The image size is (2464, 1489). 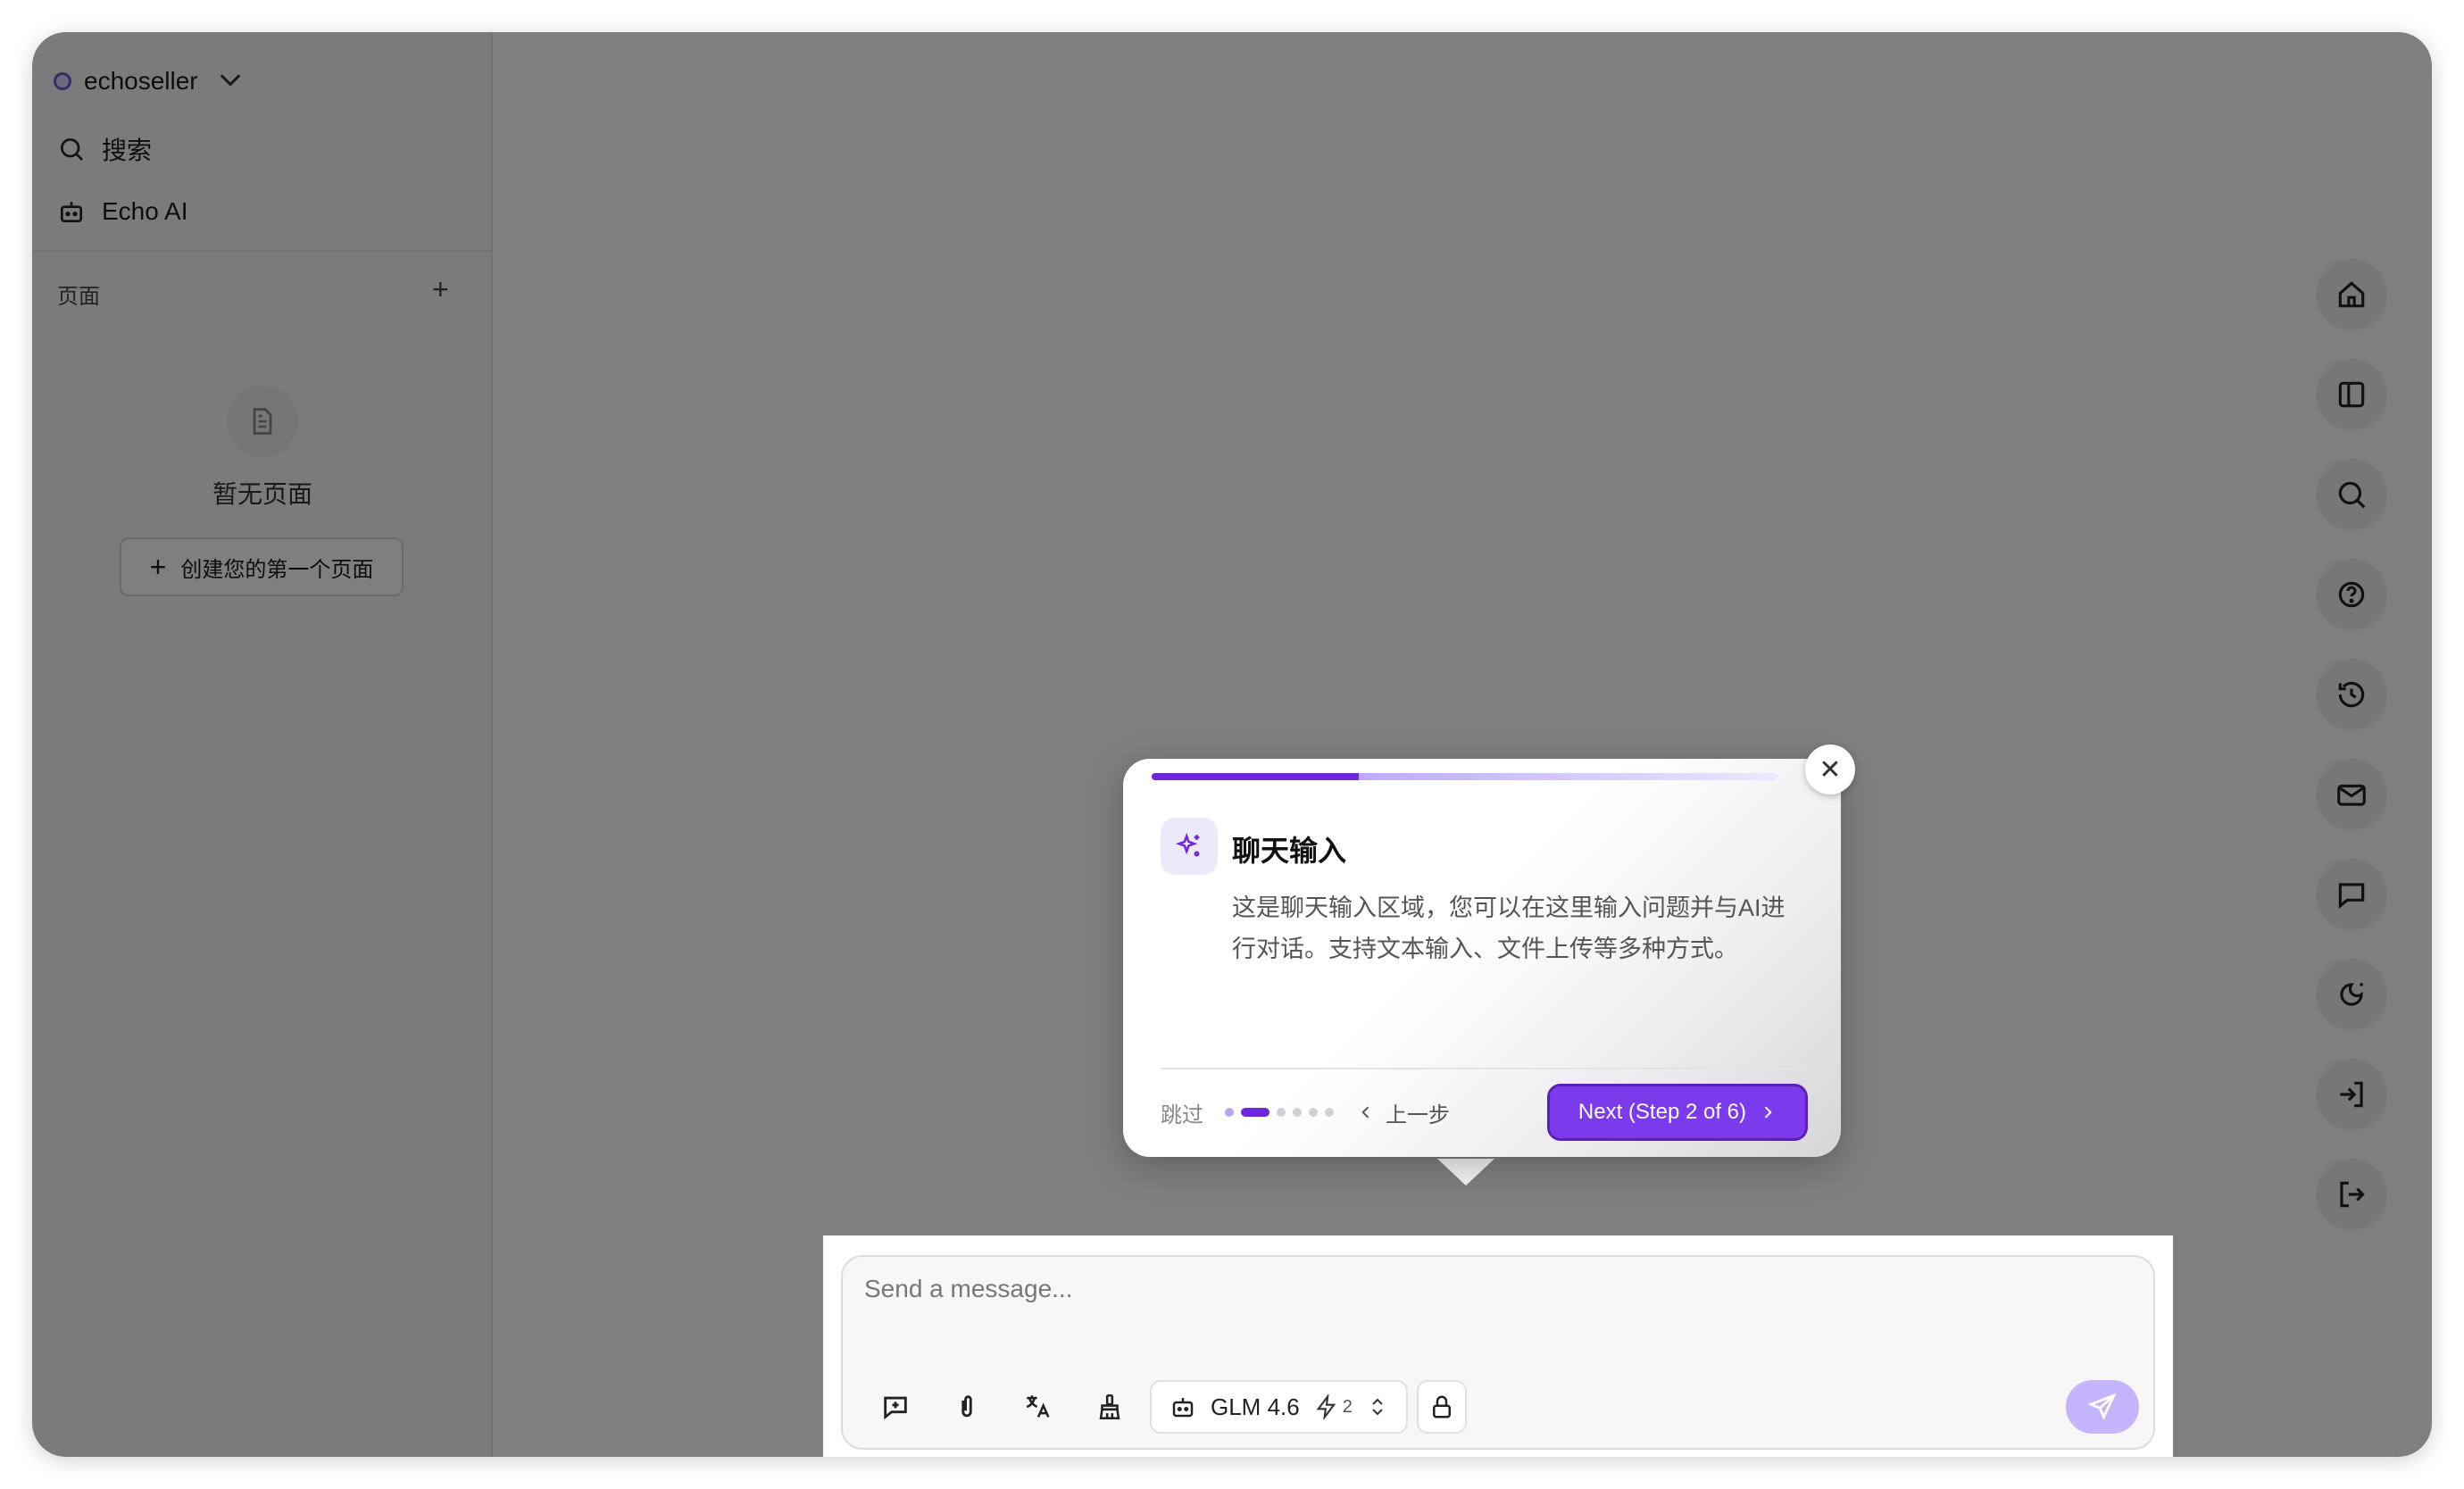 I want to click on chat-composer: GLM 4.6 2, so click(x=1498, y=1353).